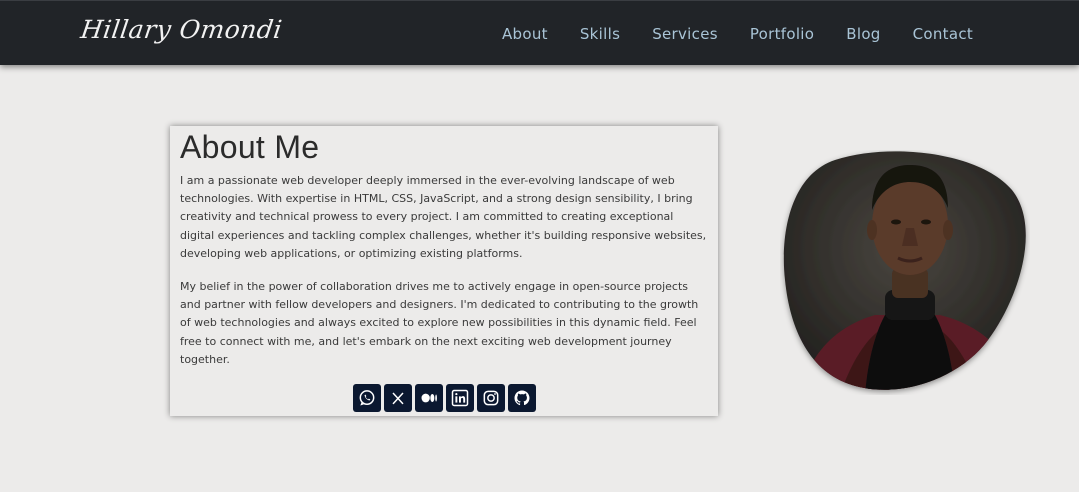 The image size is (1079, 492). I want to click on x-icon, so click(398, 398).